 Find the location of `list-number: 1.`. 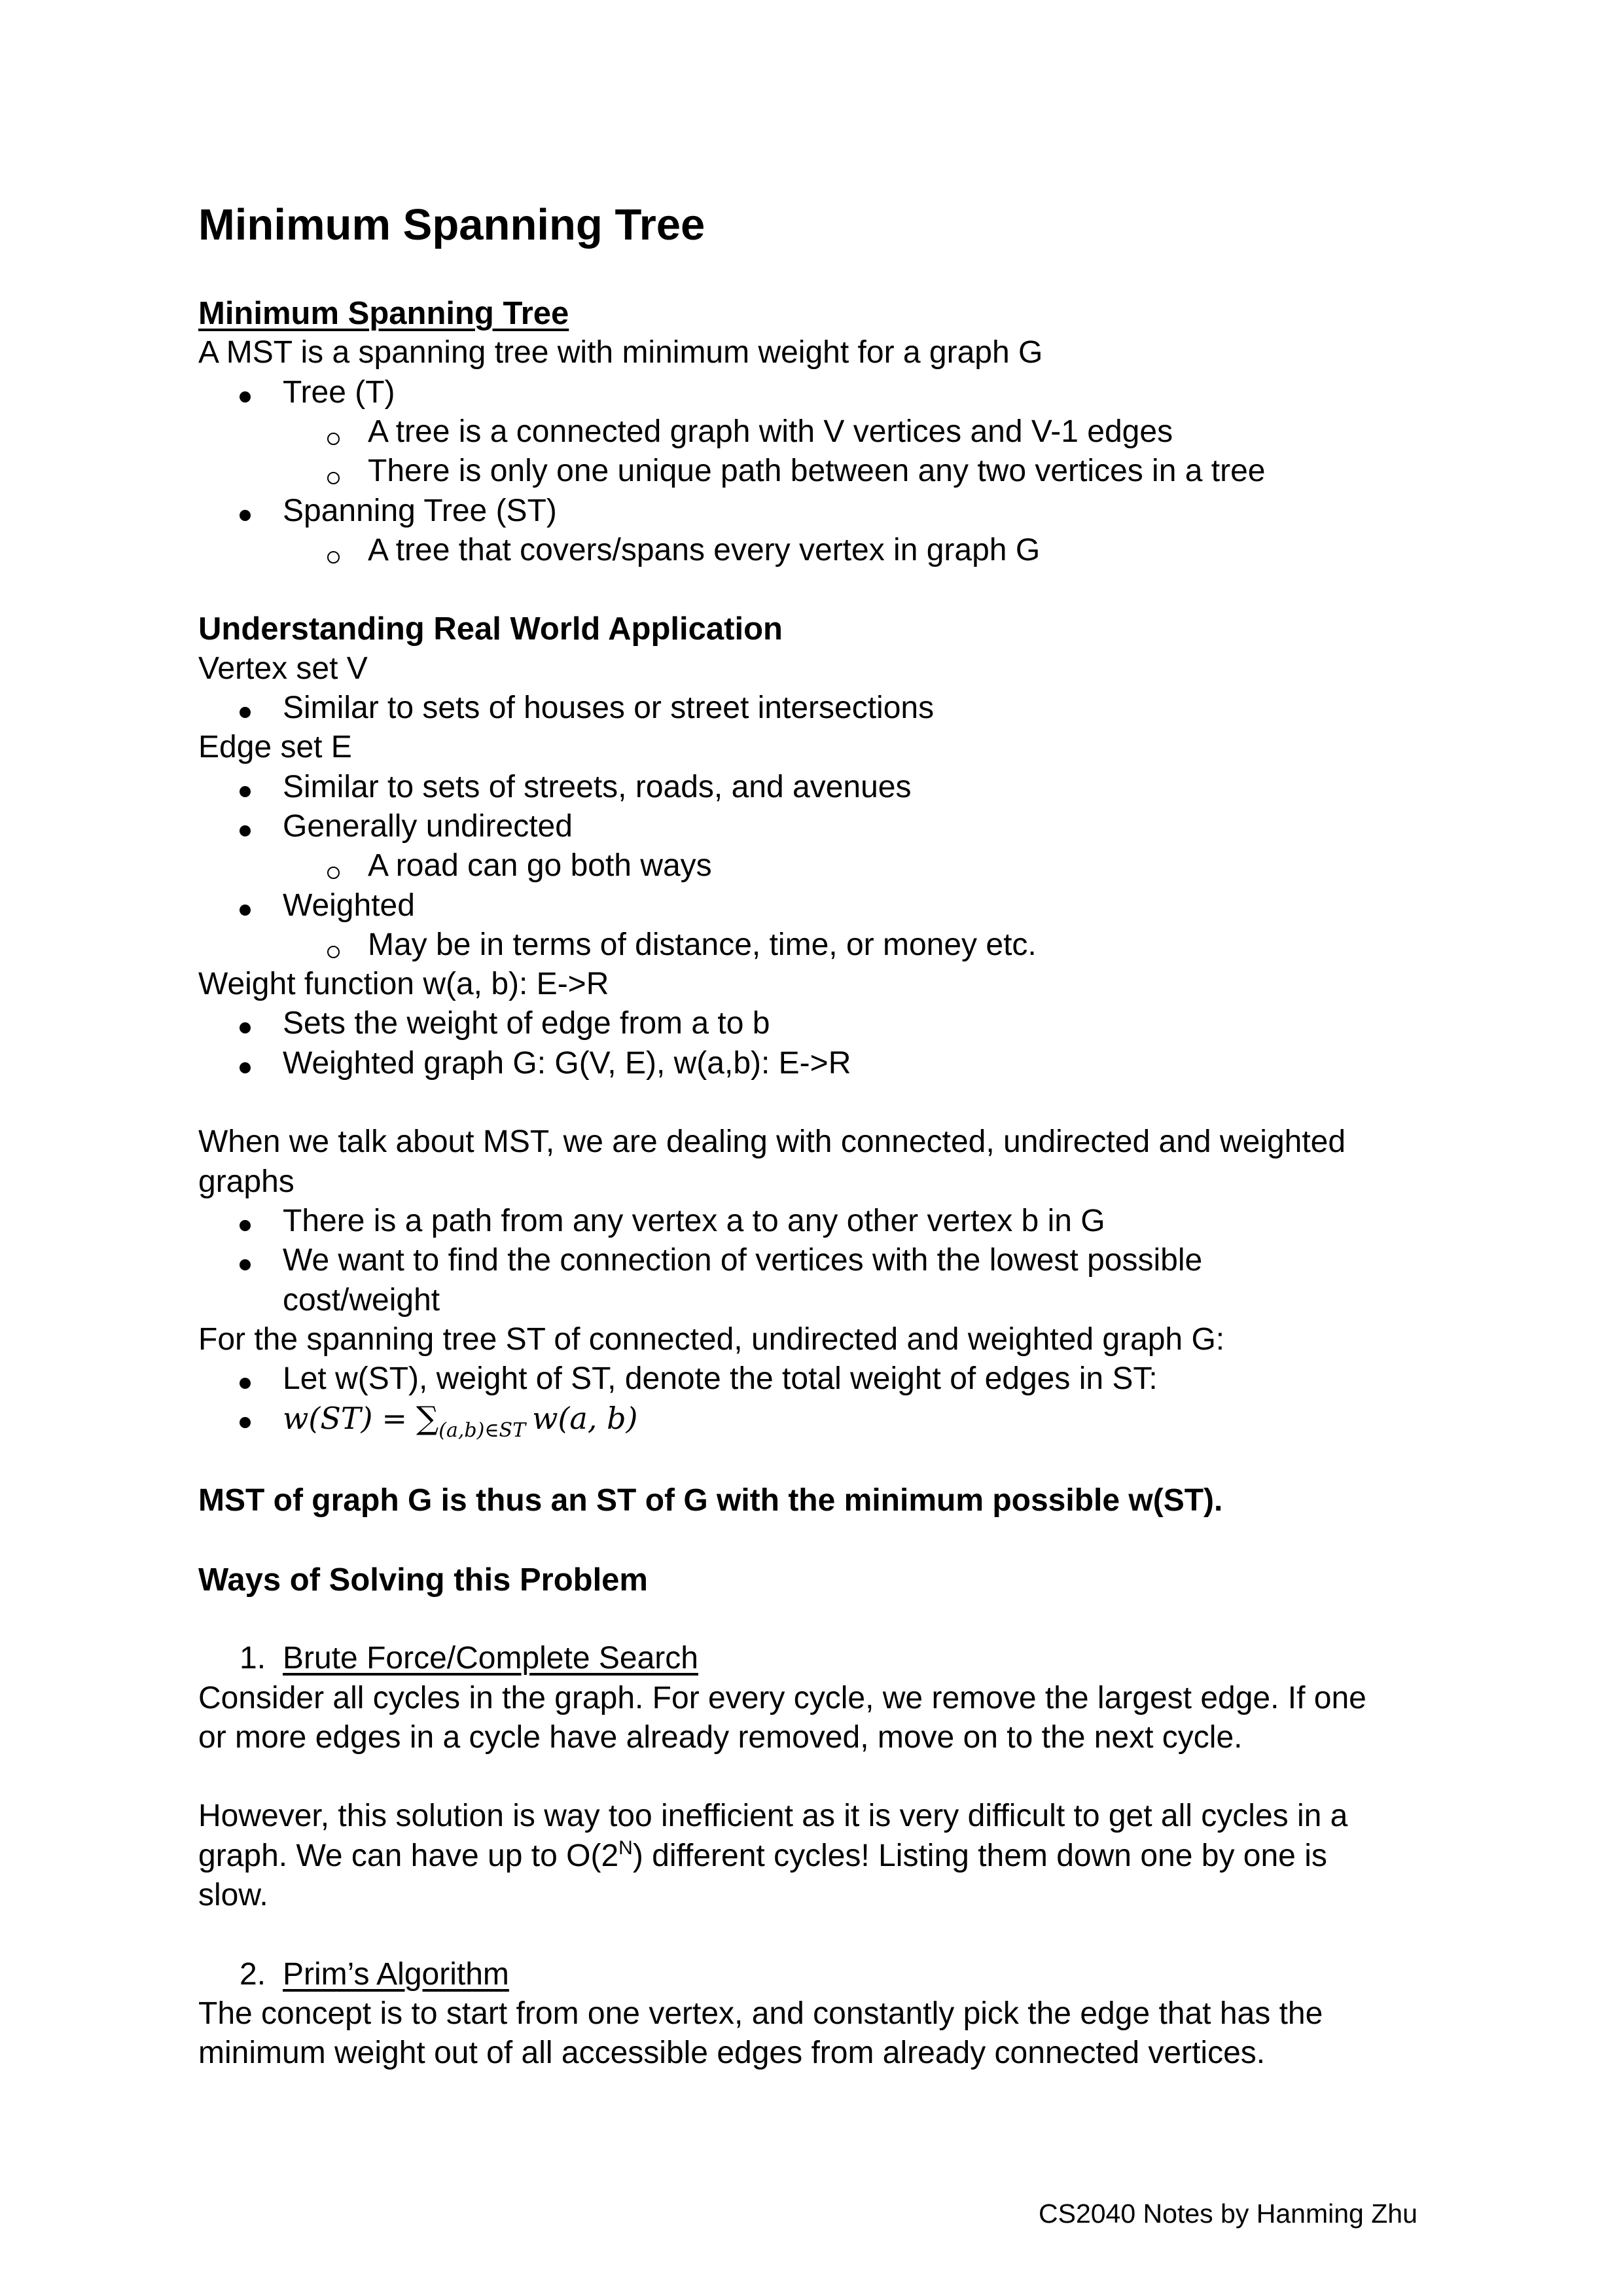

list-number: 1. is located at coordinates (253, 1659).